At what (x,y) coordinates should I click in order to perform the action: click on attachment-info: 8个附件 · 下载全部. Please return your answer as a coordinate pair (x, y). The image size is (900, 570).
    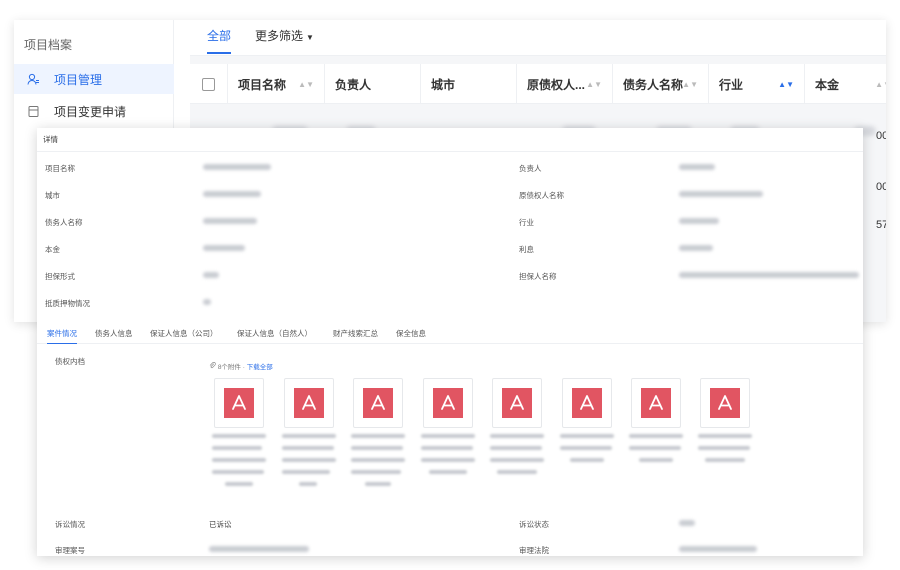
    Looking at the image, I should click on (241, 366).